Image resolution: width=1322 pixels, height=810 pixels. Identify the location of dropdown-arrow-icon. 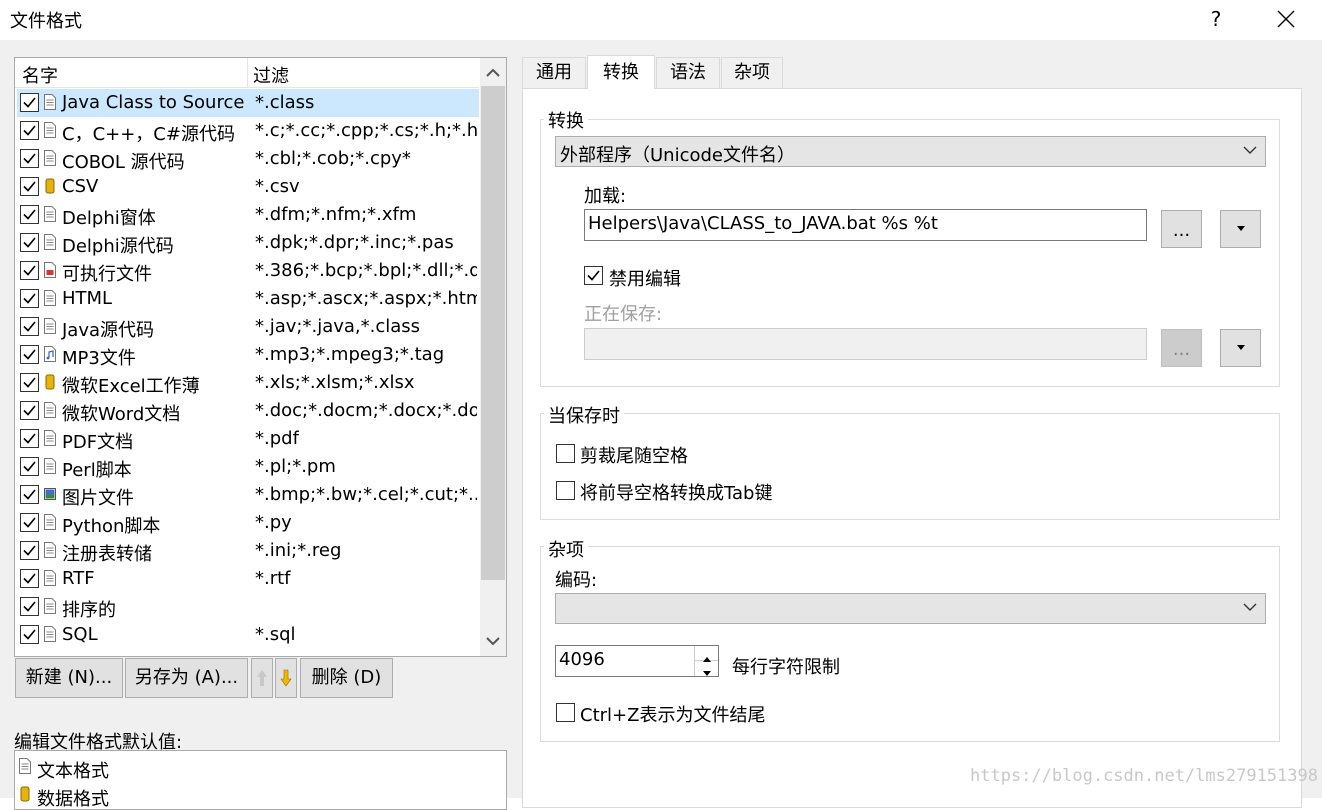
(1240, 228).